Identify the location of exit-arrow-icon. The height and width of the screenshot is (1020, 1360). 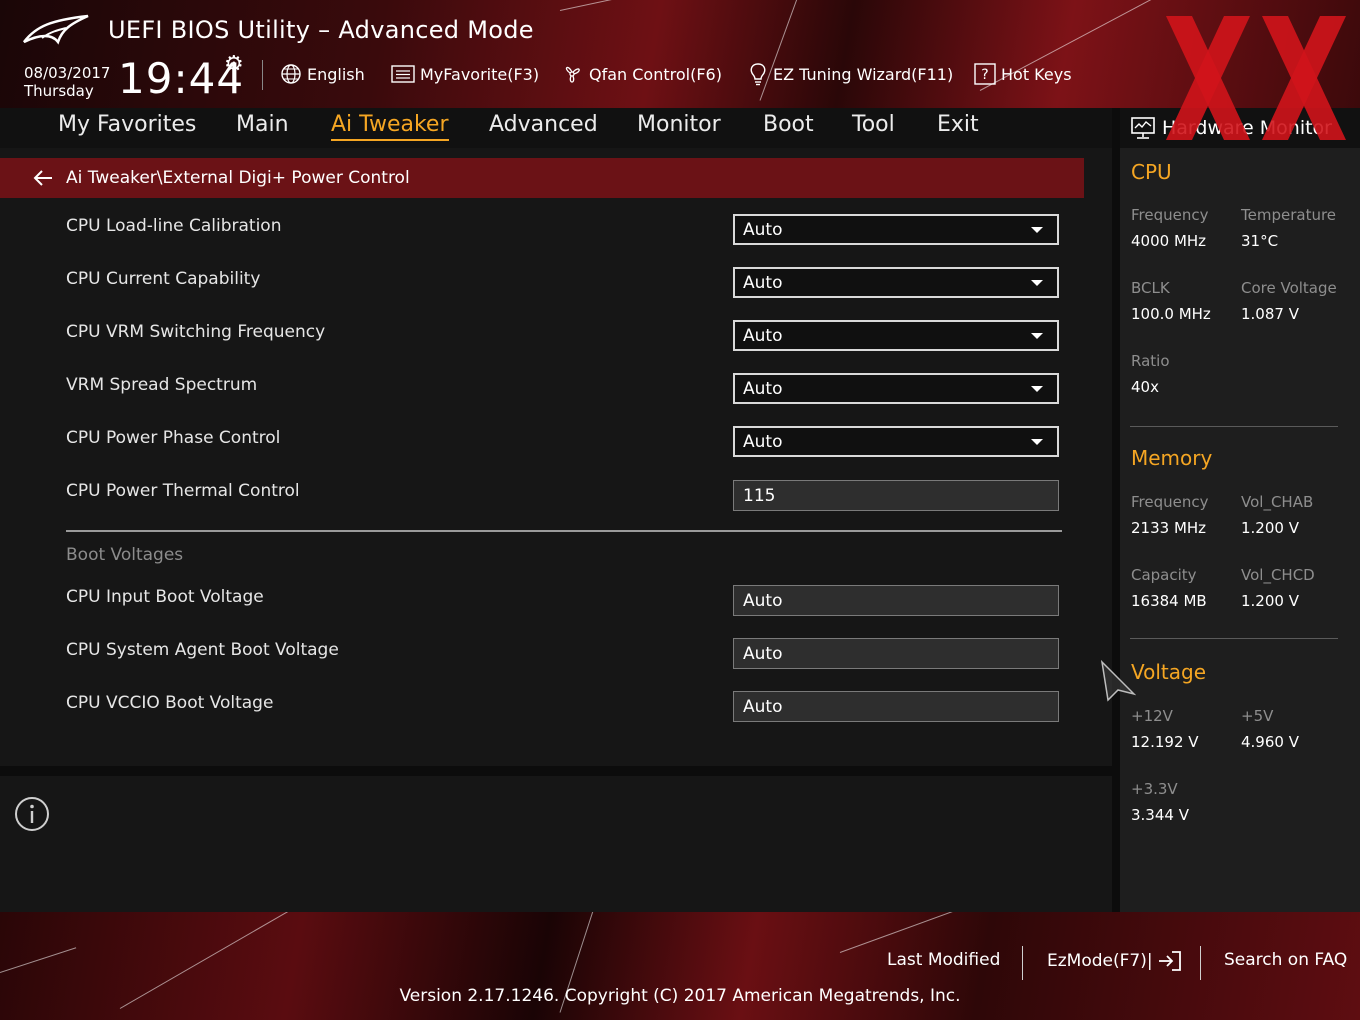
(1169, 961).